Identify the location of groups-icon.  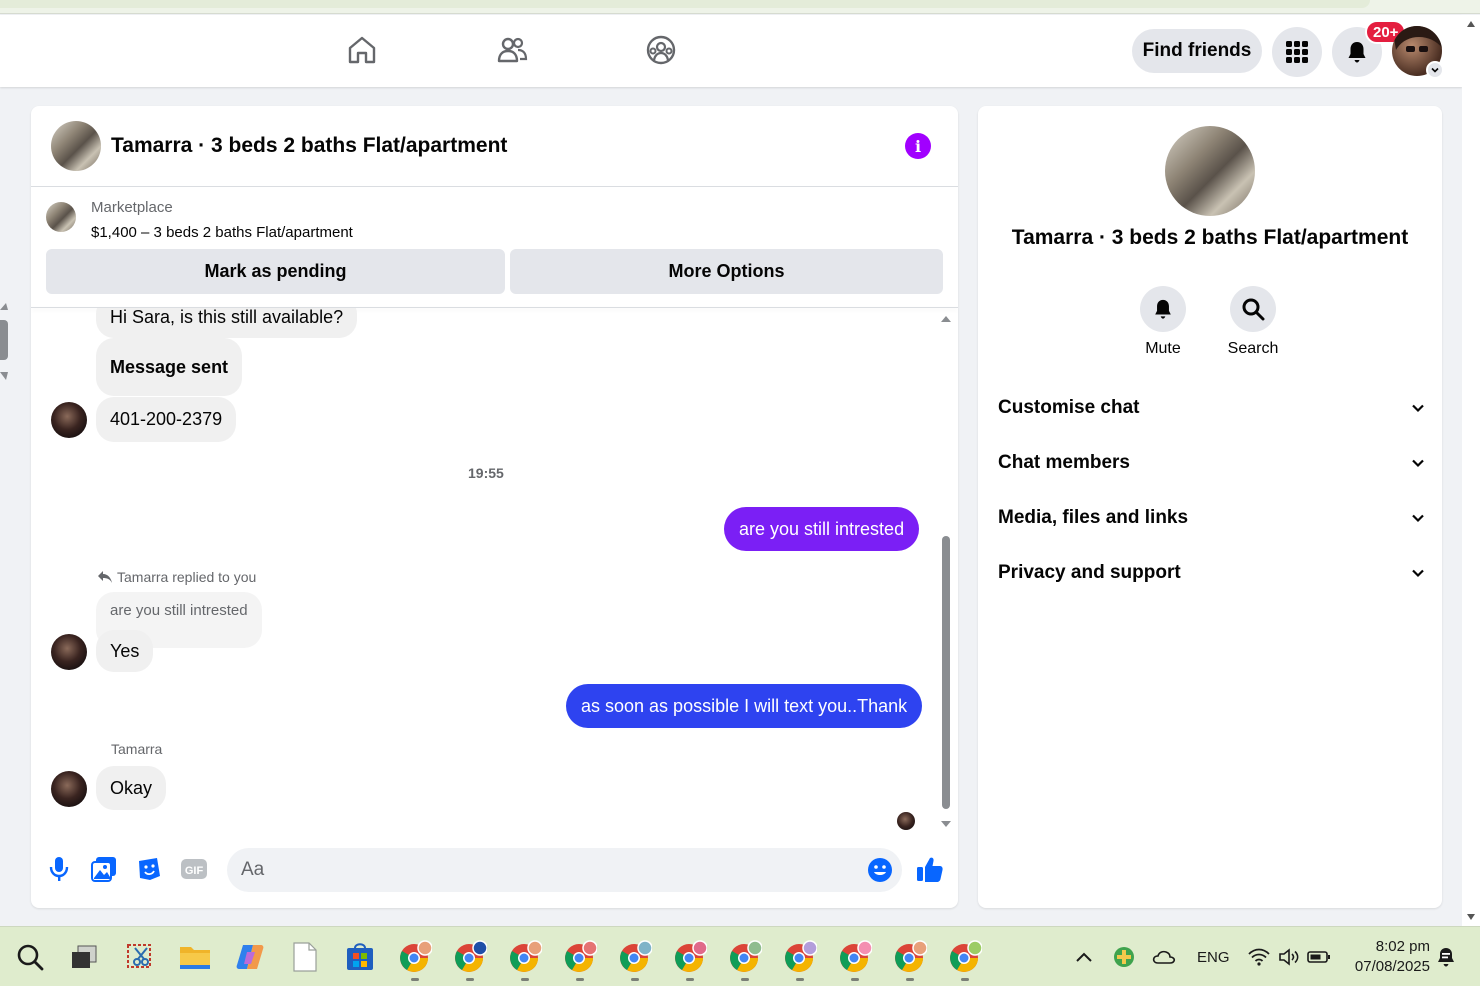
(661, 50).